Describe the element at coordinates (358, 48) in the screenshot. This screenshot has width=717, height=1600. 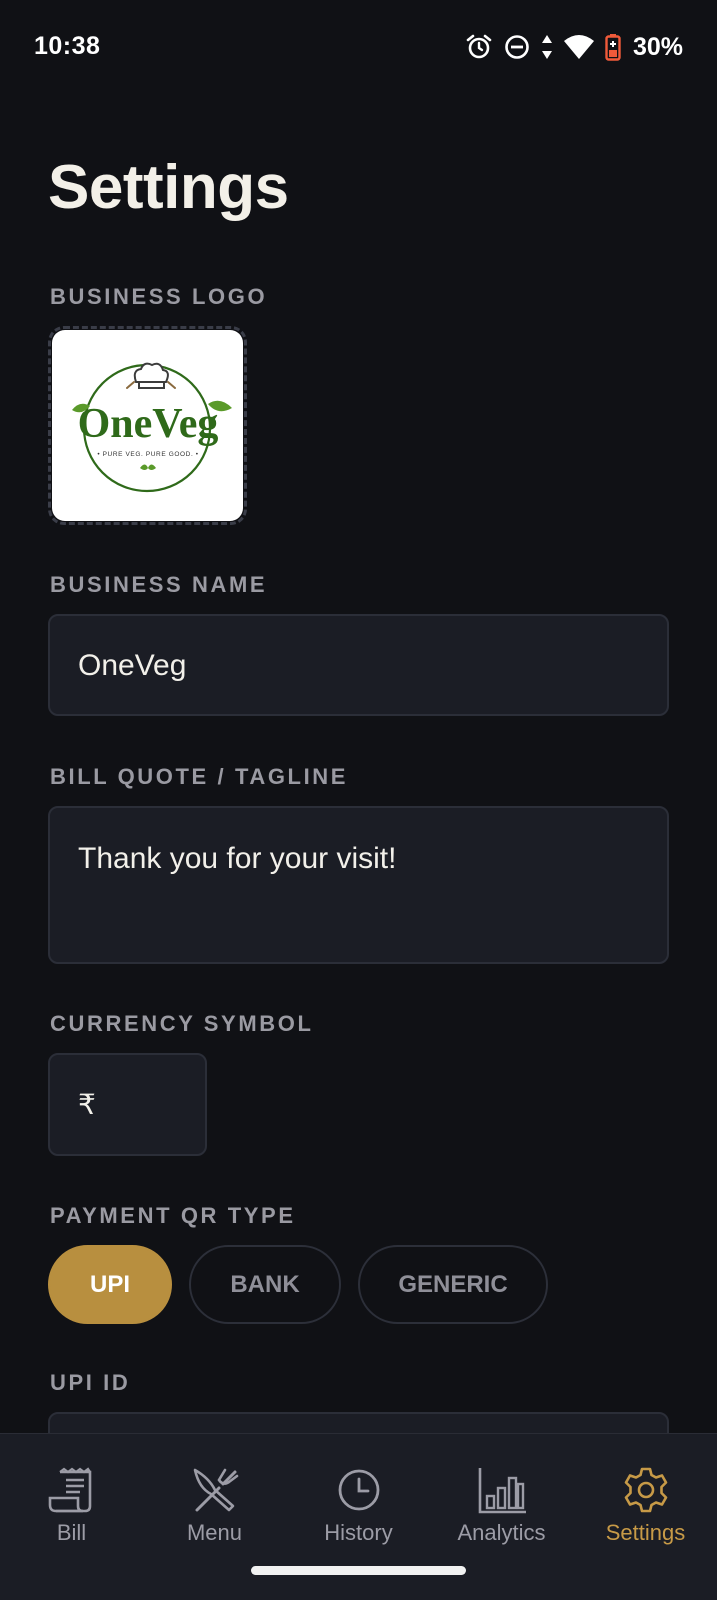
I see `status-bar: 10:38 30%` at that location.